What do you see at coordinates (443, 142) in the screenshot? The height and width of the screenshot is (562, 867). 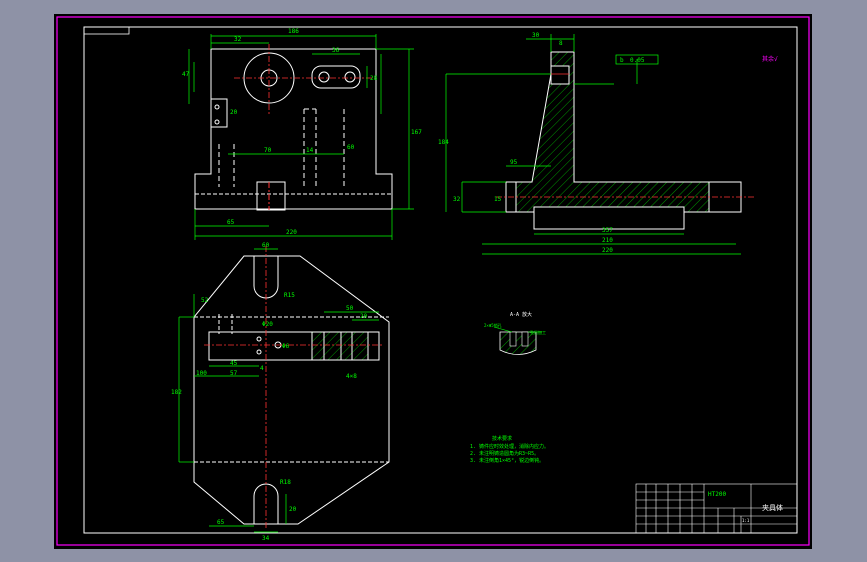 I see `side-dim-height: 184` at bounding box center [443, 142].